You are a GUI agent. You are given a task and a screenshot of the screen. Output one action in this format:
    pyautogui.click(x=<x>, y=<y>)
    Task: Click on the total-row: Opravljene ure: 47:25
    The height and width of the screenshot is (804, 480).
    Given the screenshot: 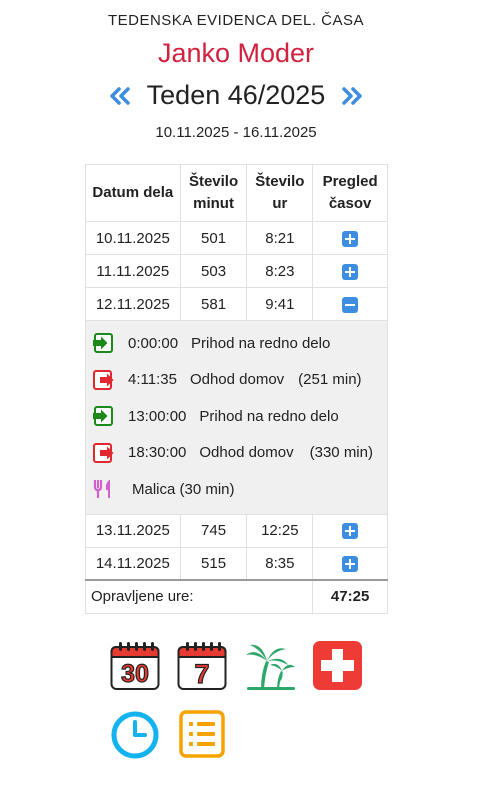 What is the action you would take?
    pyautogui.click(x=236, y=596)
    